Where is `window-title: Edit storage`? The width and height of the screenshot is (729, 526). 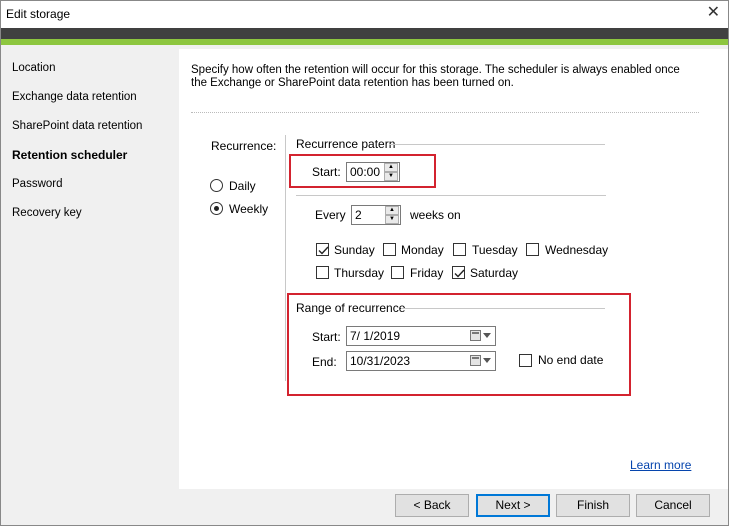
window-title: Edit storage is located at coordinates (38, 14).